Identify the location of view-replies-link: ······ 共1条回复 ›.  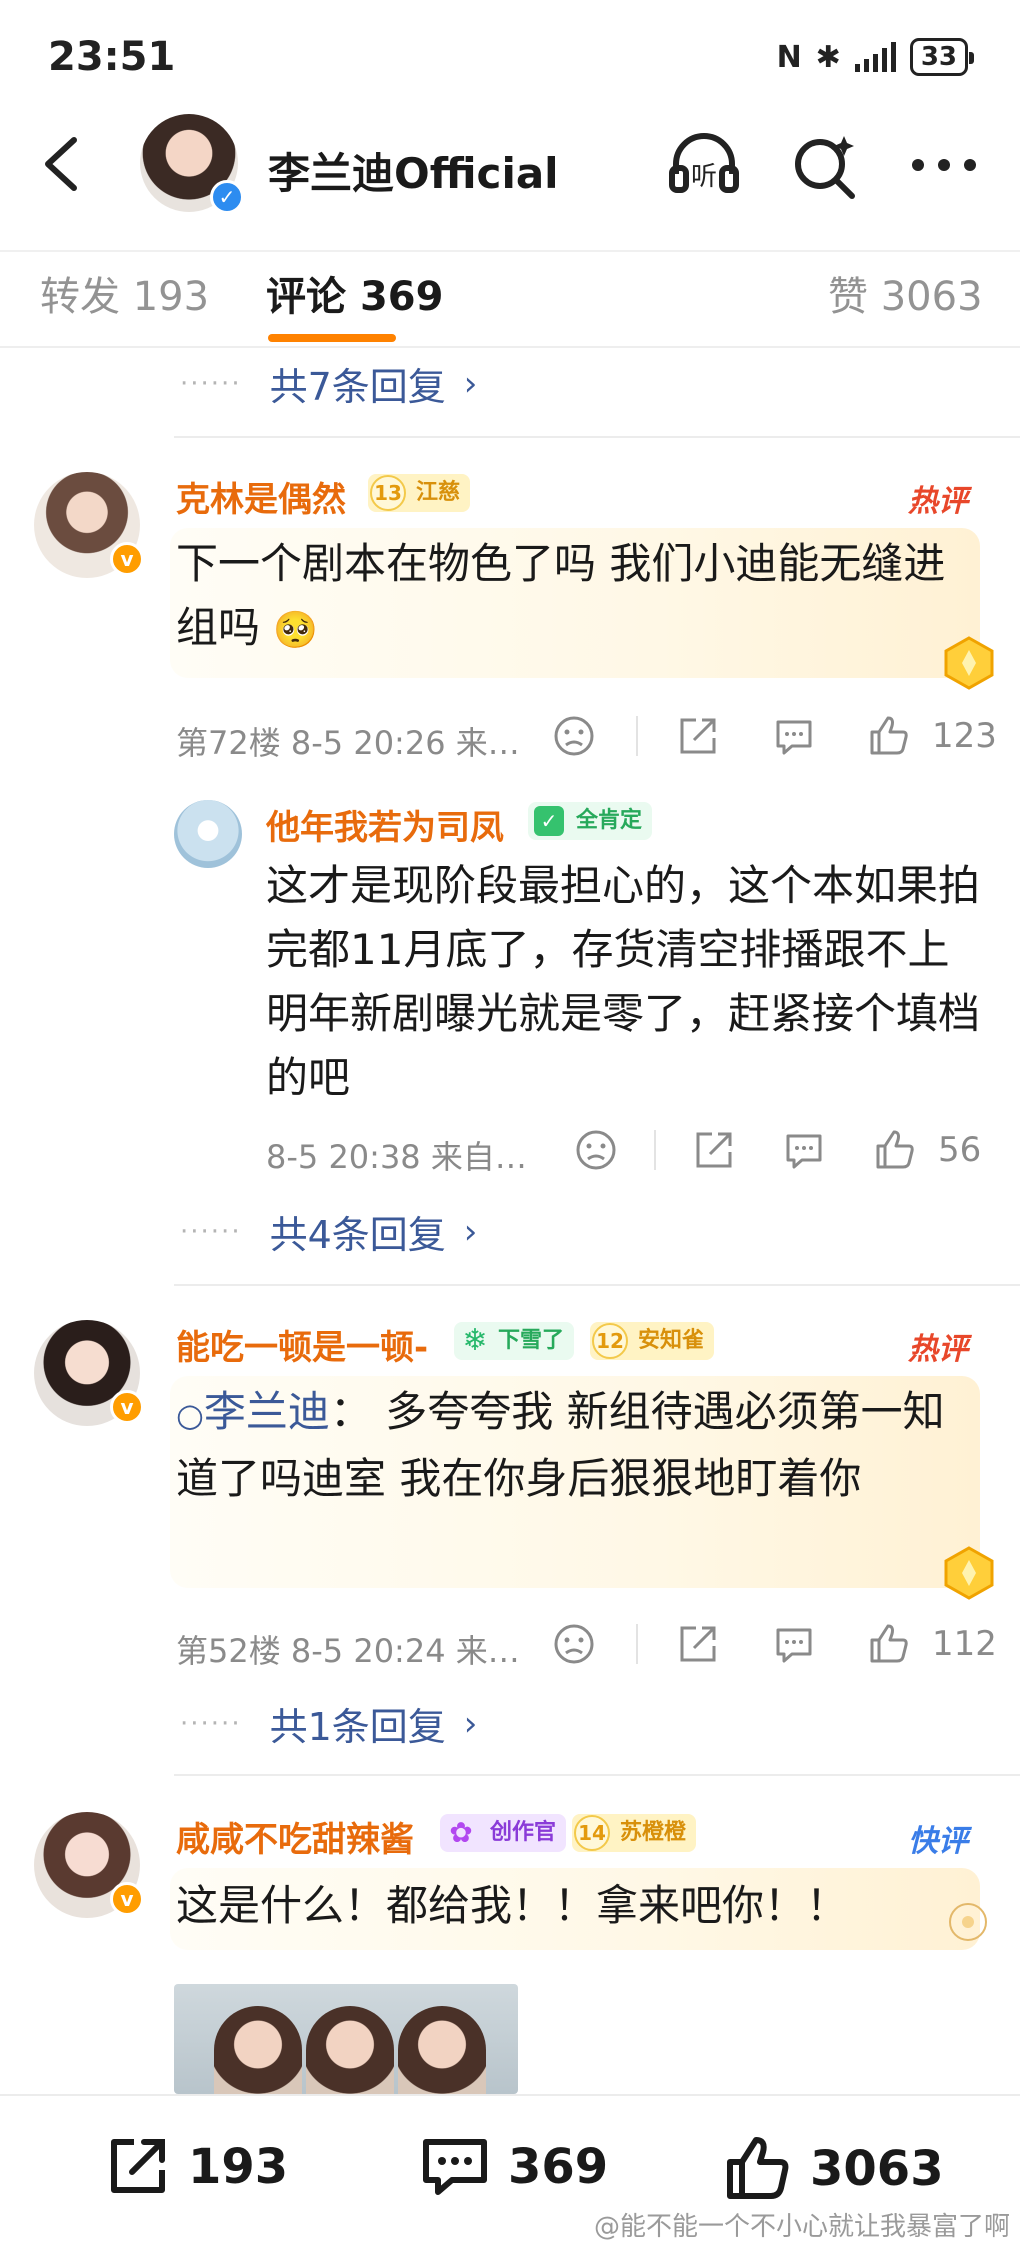
(328, 1723).